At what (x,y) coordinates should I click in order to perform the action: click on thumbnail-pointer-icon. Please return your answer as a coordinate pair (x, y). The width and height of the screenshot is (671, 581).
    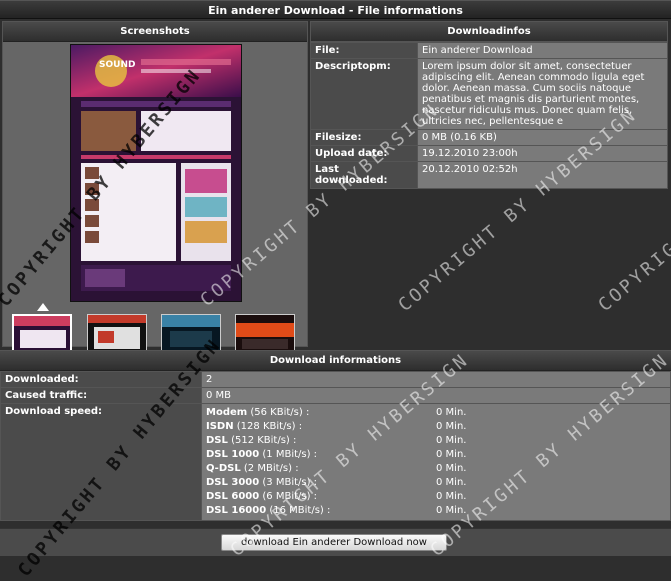
    Looking at the image, I should click on (43, 307).